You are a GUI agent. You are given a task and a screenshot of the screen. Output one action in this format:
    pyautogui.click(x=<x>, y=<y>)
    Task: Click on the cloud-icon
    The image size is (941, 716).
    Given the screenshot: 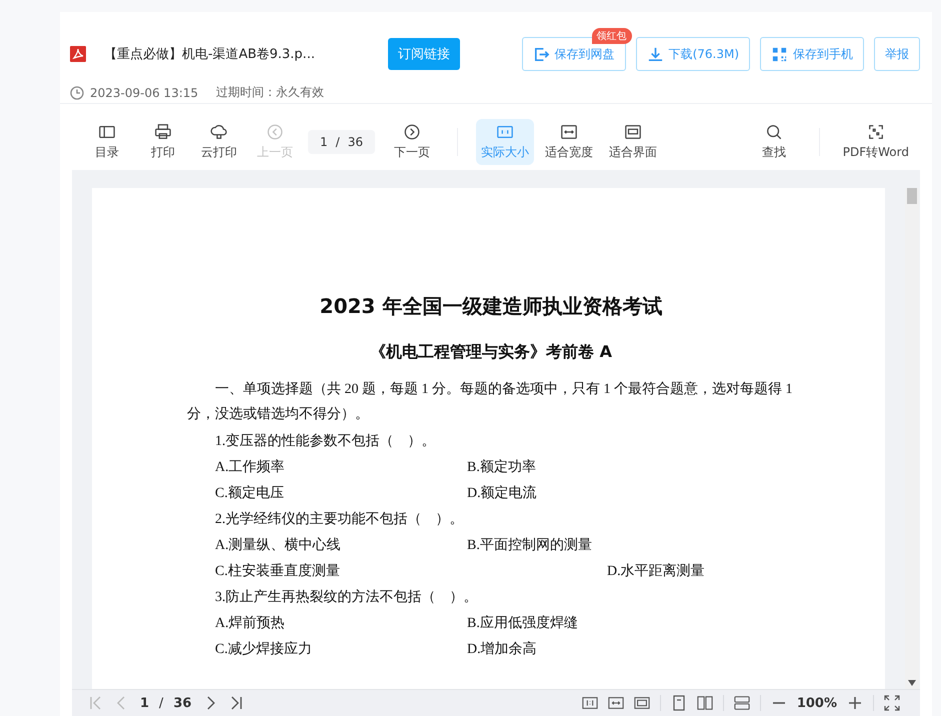 What is the action you would take?
    pyautogui.click(x=219, y=132)
    